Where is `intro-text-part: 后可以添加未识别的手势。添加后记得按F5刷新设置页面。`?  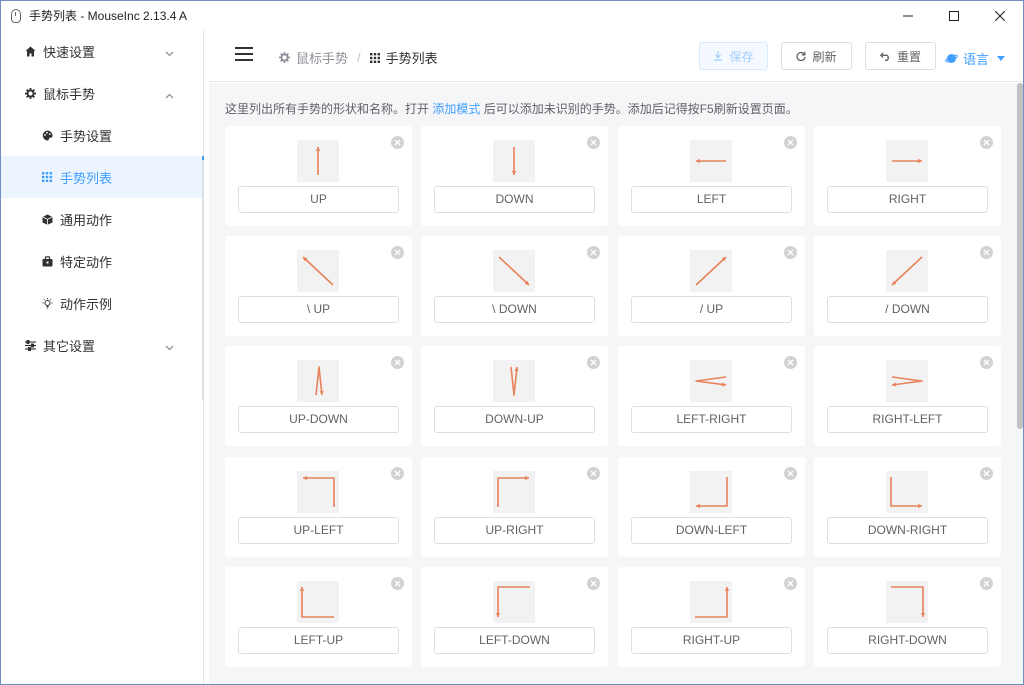
intro-text-part: 后可以添加未识别的手势。添加后记得按F5刷新设置页面。 is located at coordinates (639, 109).